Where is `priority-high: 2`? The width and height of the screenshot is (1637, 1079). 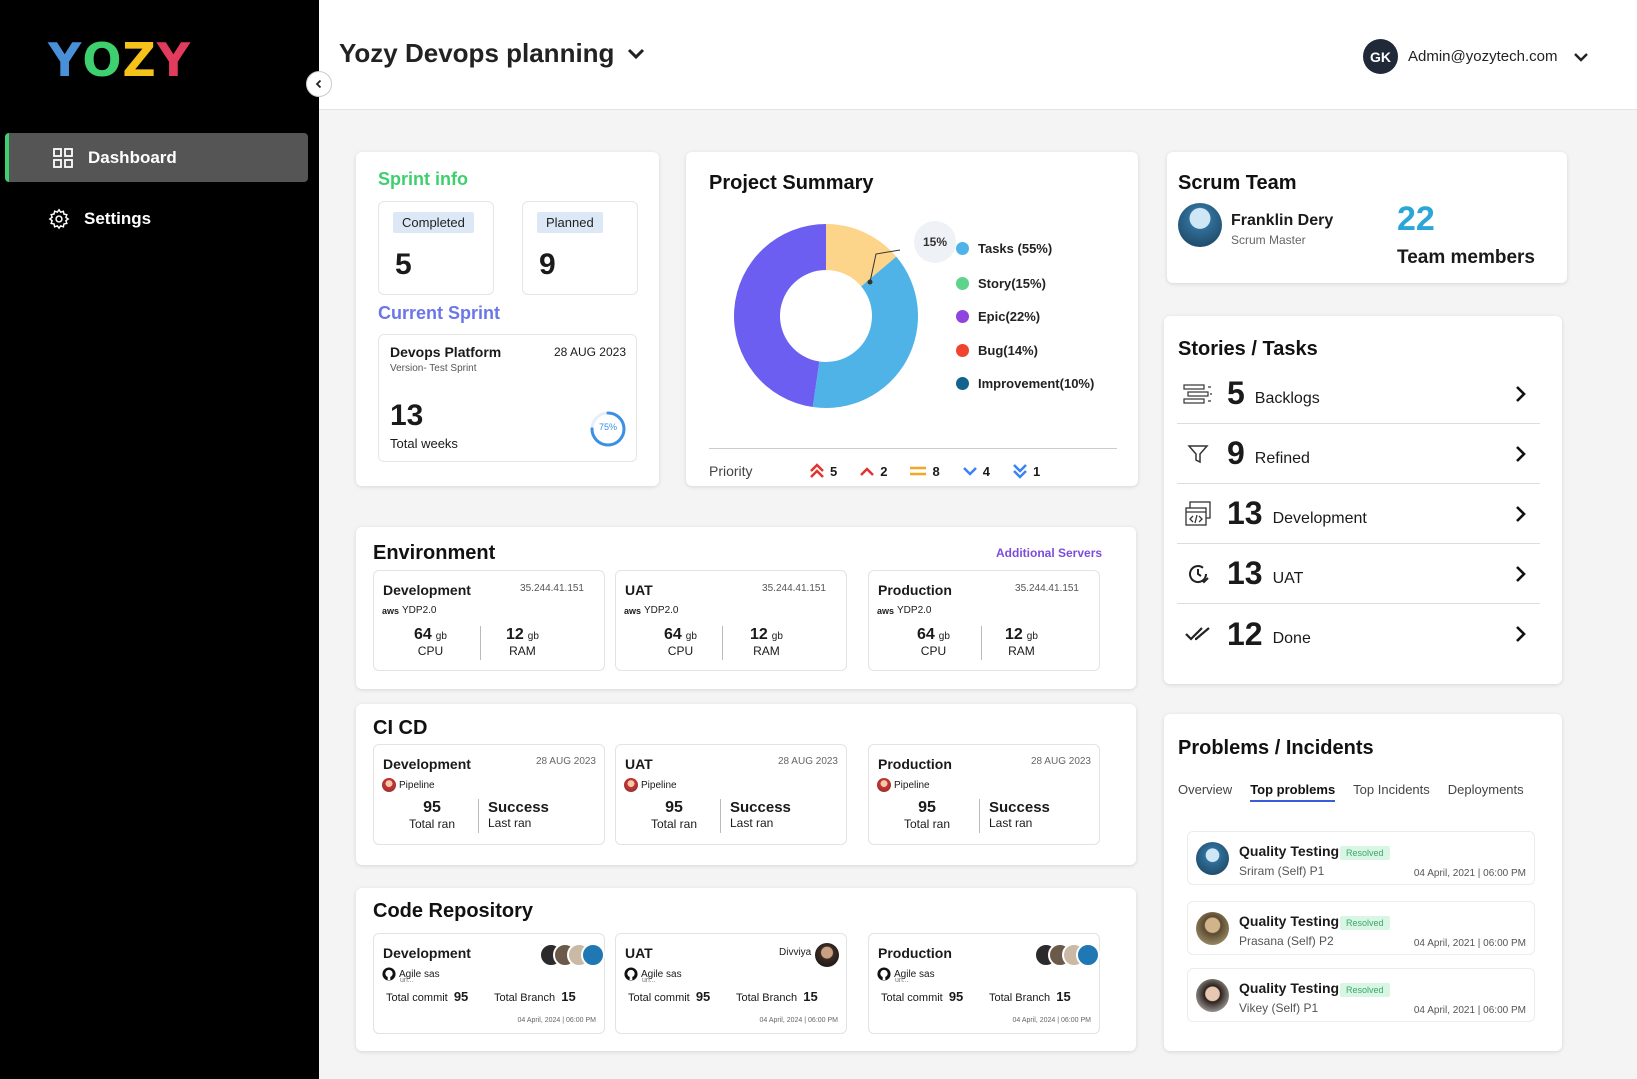
priority-high: 2 is located at coordinates (873, 471).